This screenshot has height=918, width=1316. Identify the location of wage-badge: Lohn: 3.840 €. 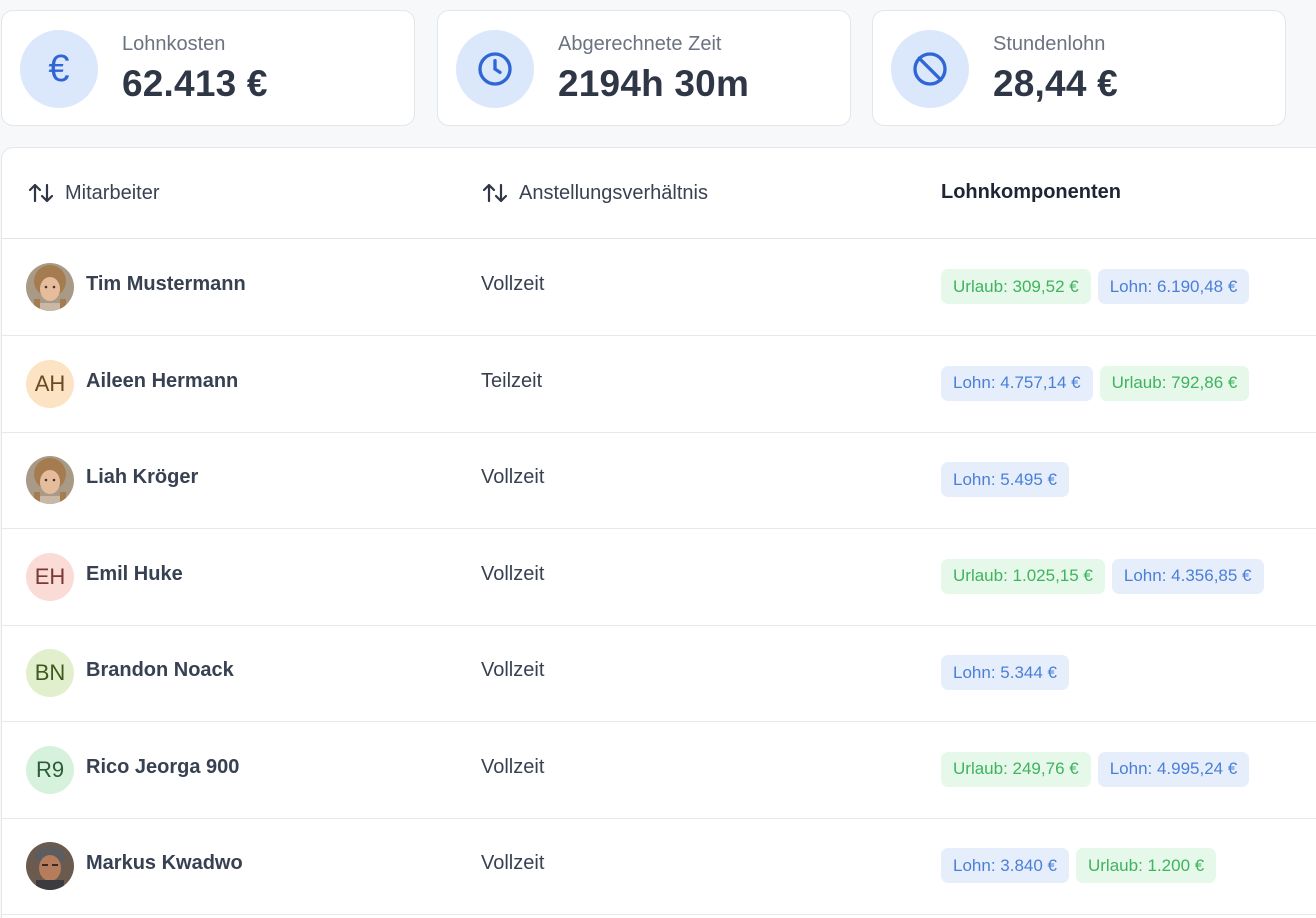
(1005, 865).